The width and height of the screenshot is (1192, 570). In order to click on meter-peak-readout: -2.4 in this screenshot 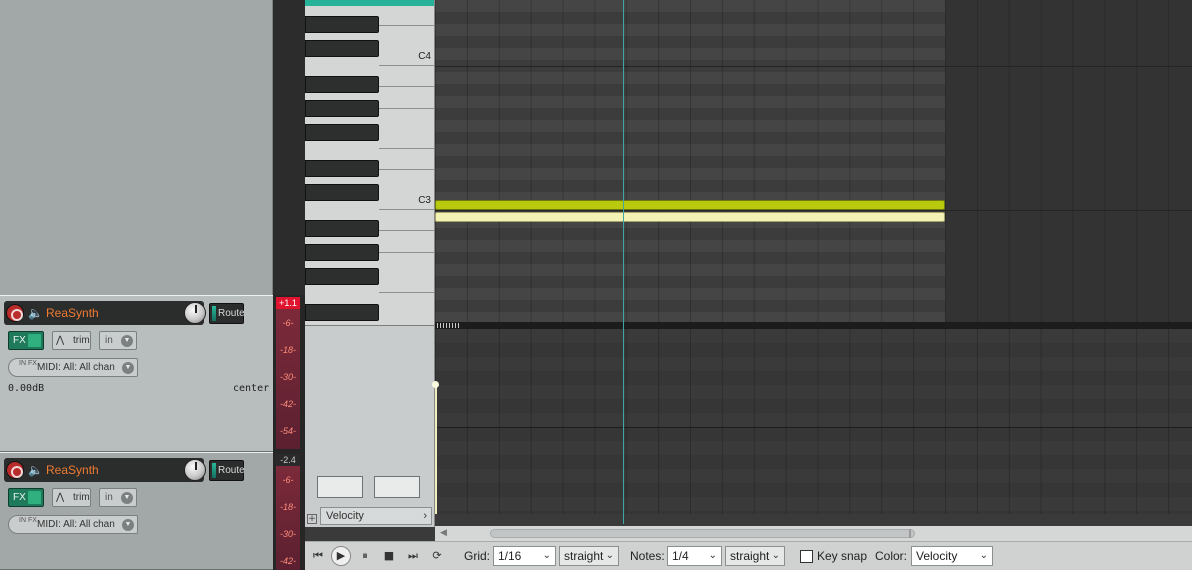, I will do `click(288, 460)`.